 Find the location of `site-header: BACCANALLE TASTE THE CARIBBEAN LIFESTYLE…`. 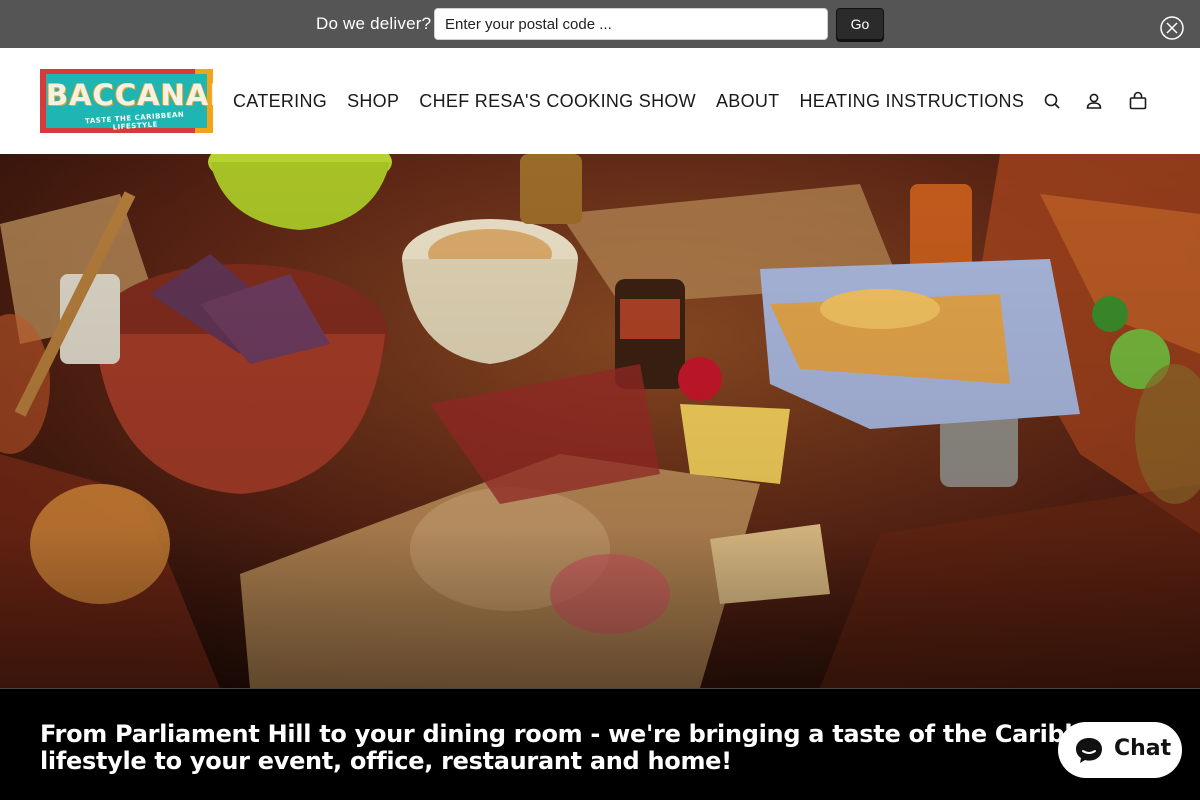

site-header: BACCANALLE TASTE THE CARIBBEAN LIFESTYLE… is located at coordinates (600, 101).